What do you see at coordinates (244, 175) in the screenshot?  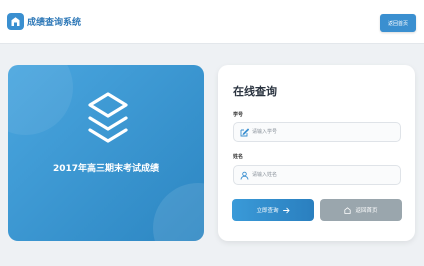 I see `user-icon` at bounding box center [244, 175].